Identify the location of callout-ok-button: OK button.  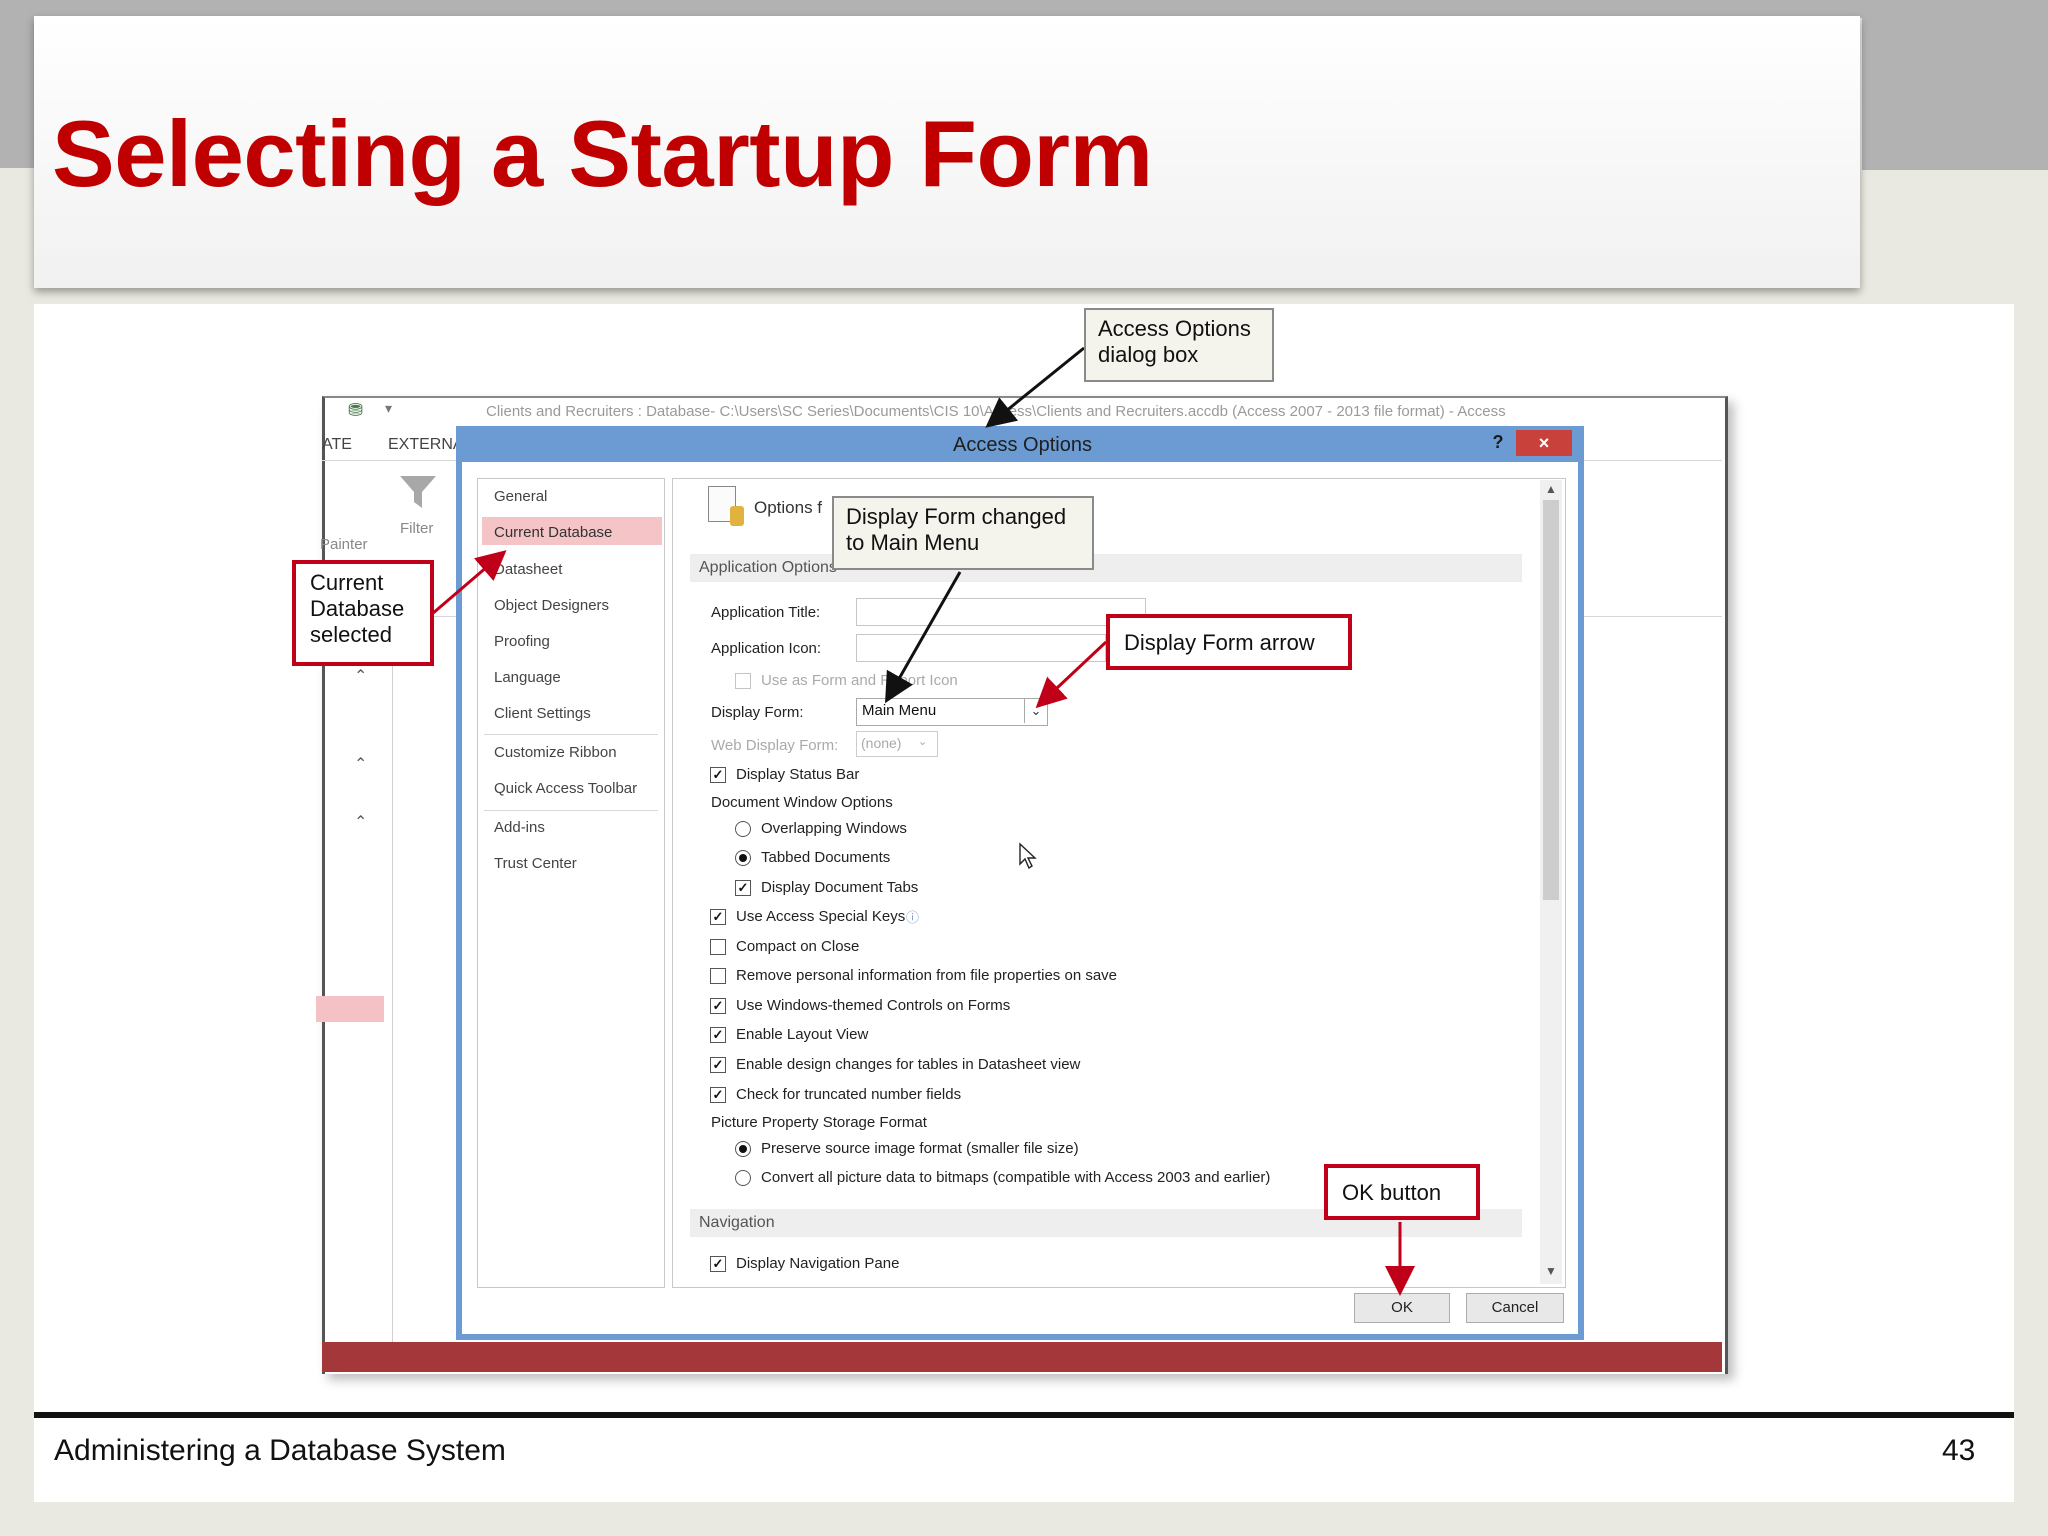
(1402, 1192).